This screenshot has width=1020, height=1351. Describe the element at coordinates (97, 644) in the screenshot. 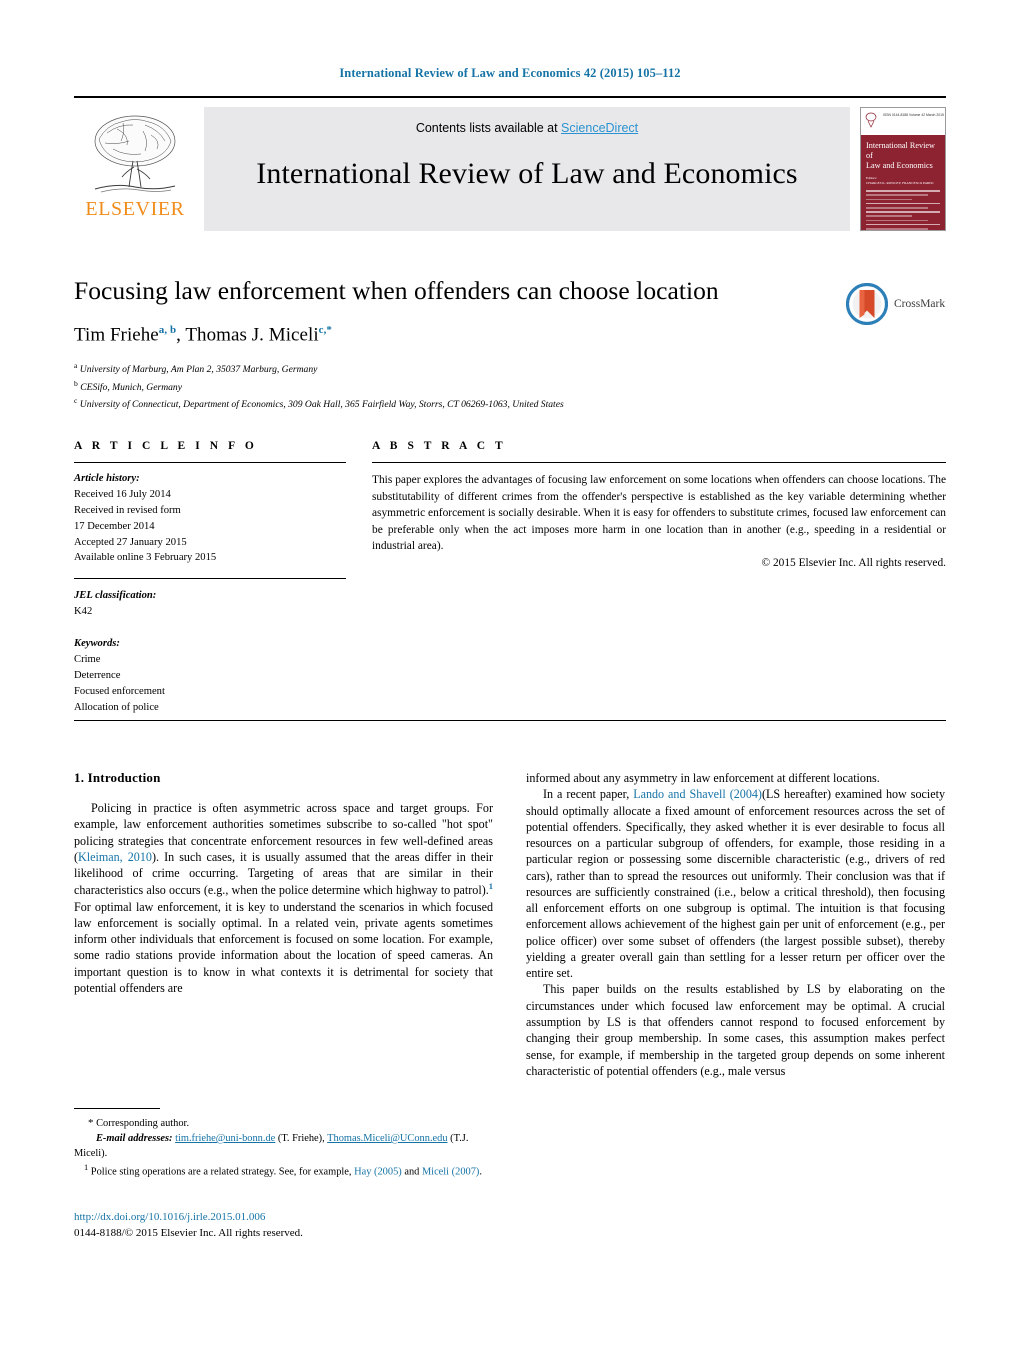

I see `keywords-label: Keywords:` at that location.